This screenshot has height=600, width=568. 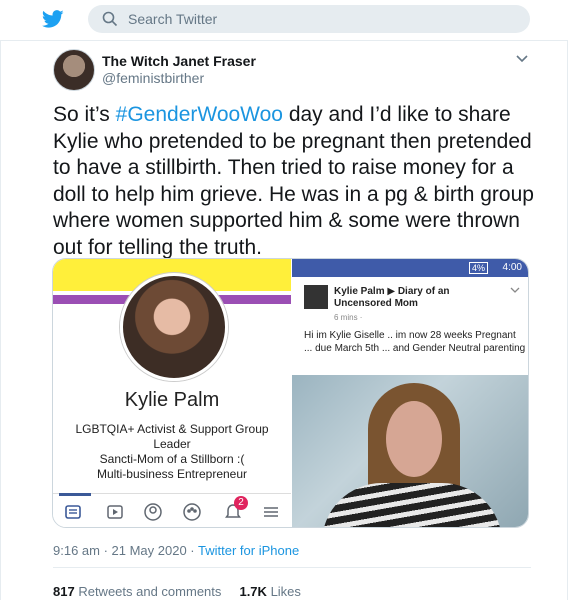 I want to click on author-name: The Witch Janet Fraser, so click(x=179, y=61).